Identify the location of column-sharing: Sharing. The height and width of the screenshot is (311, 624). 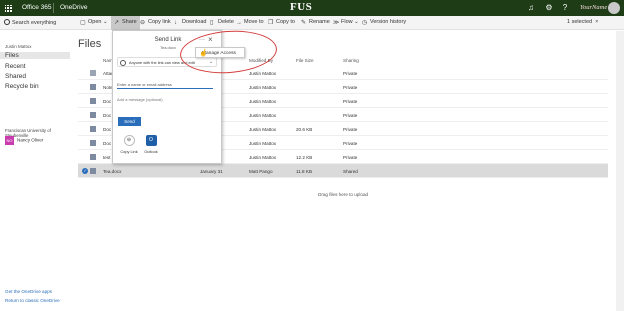
(351, 60).